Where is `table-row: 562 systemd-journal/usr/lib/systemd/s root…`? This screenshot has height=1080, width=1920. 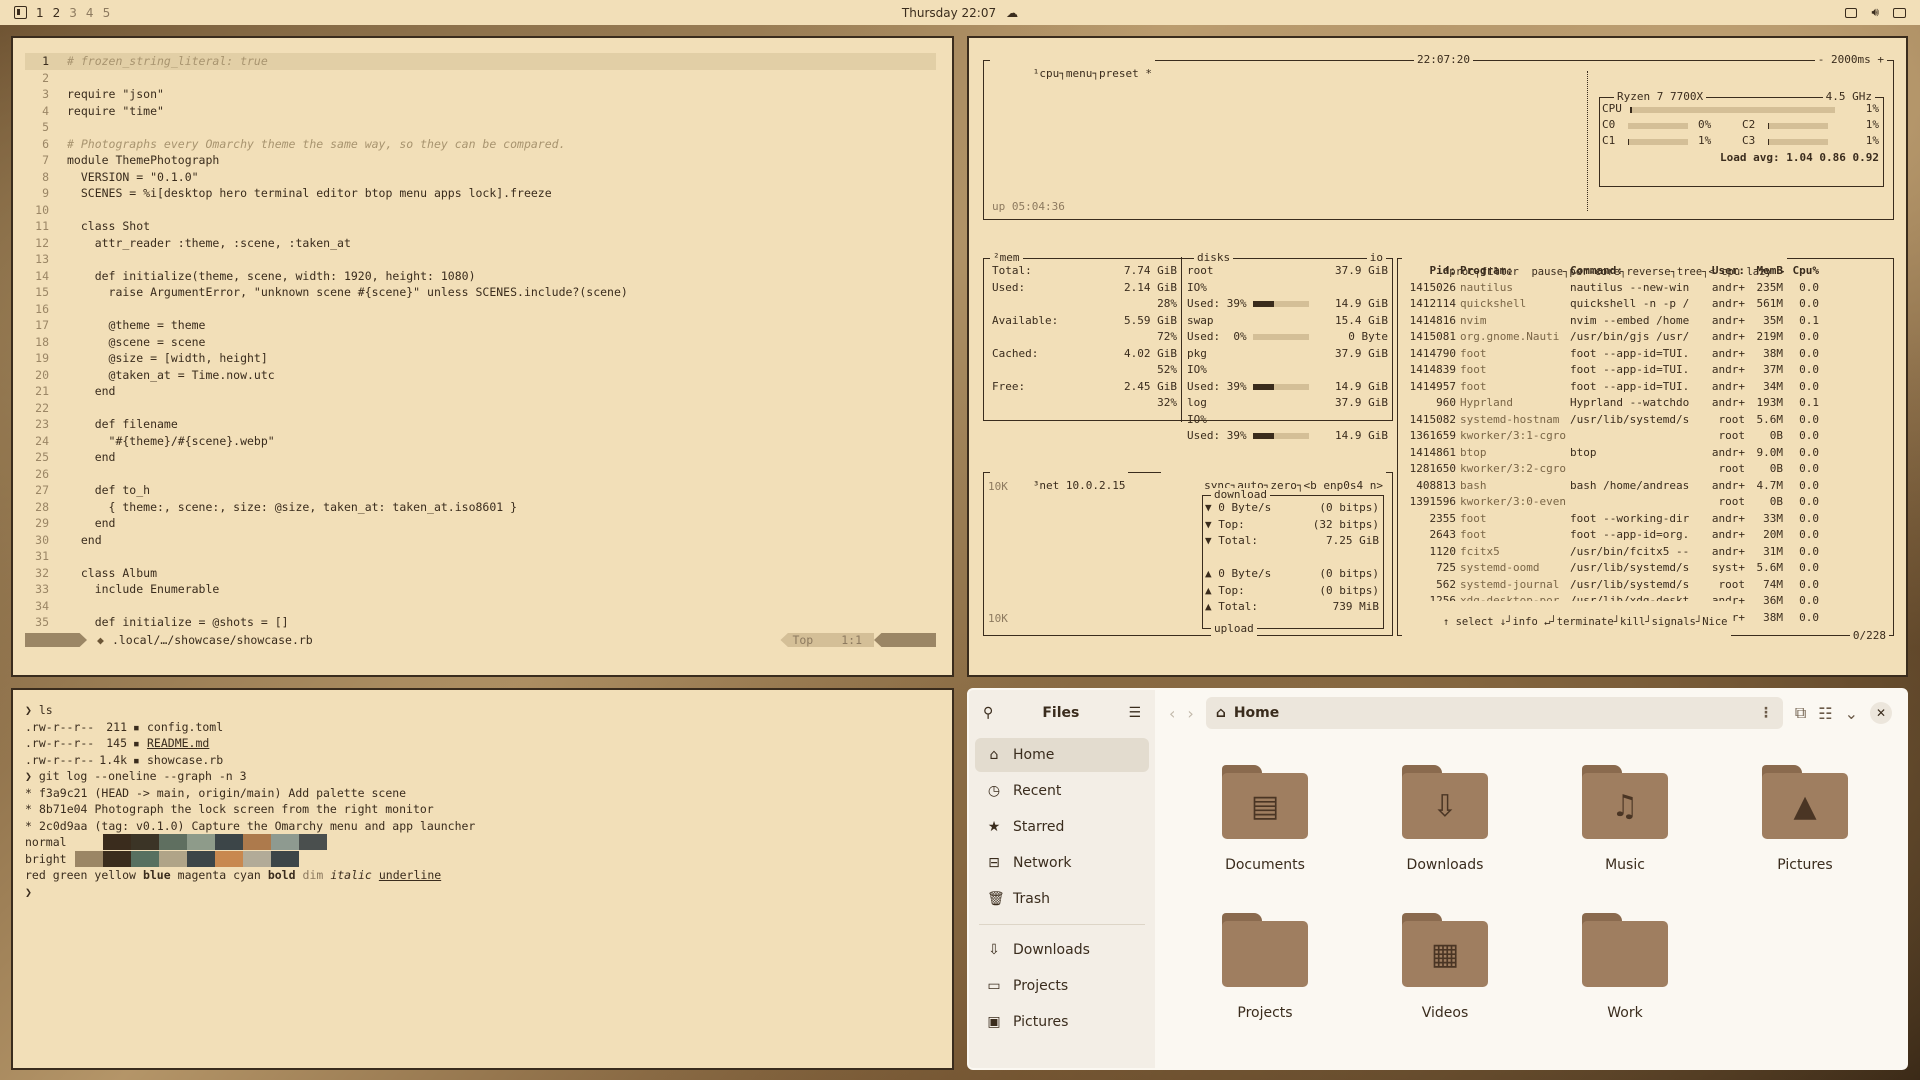 table-row: 562 systemd-journal/usr/lib/systemd/s root… is located at coordinates (1644, 585).